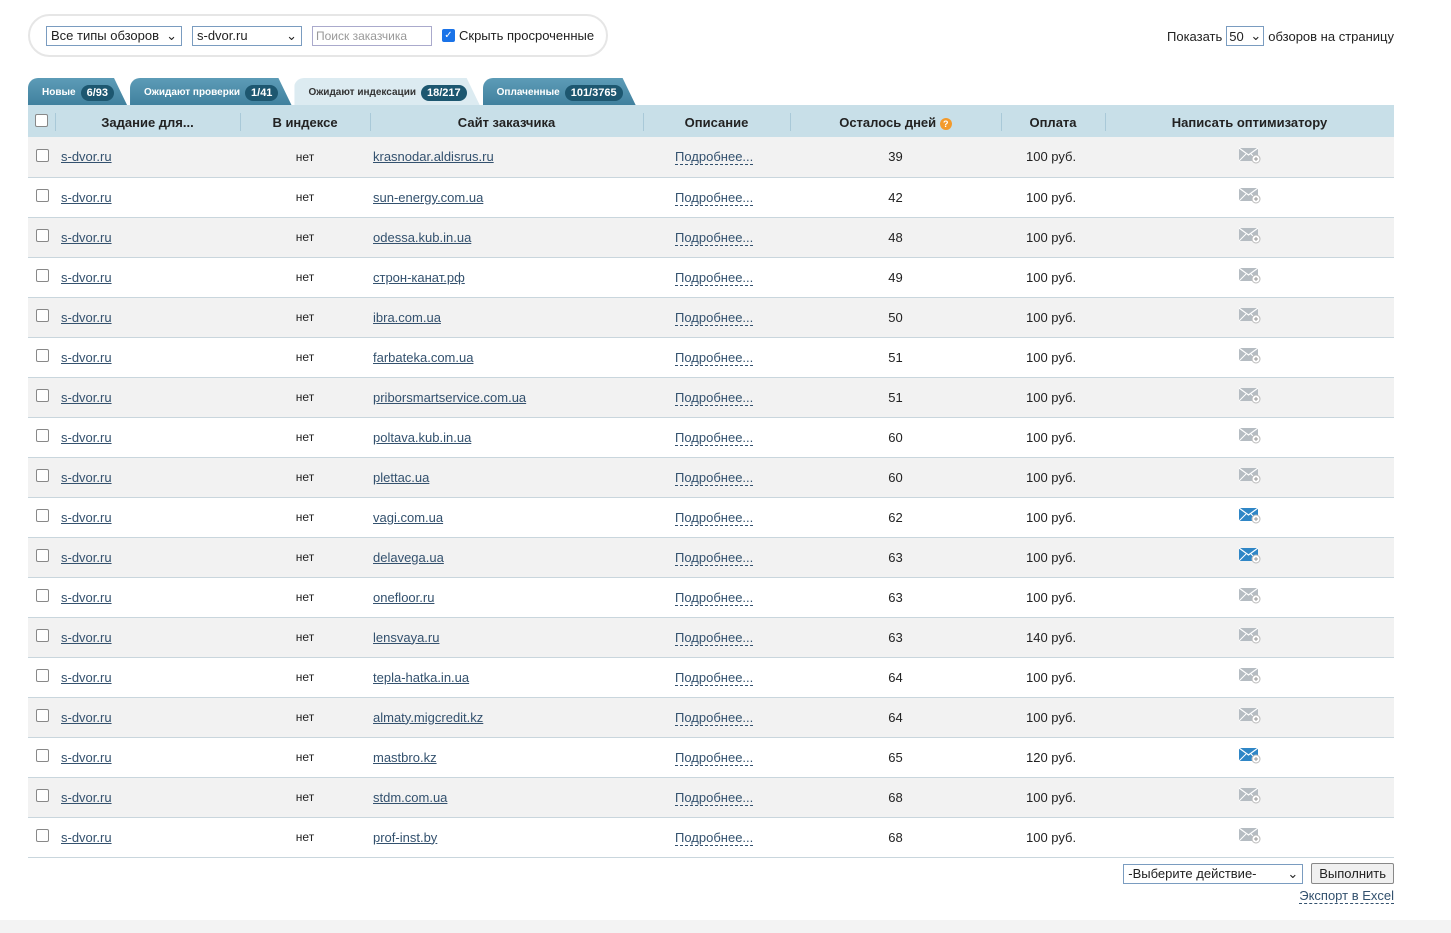  I want to click on customer-site-link: plettac.ua, so click(401, 477).